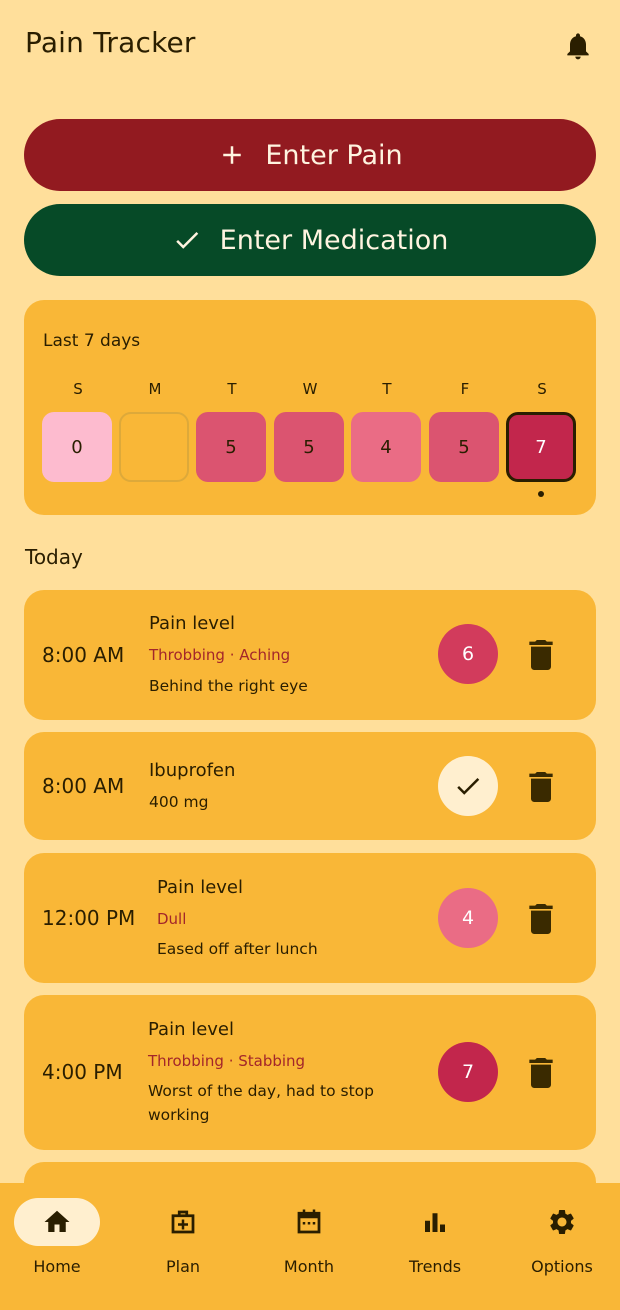 Image resolution: width=620 pixels, height=1310 pixels. I want to click on day-pain-cell: 4, so click(386, 447).